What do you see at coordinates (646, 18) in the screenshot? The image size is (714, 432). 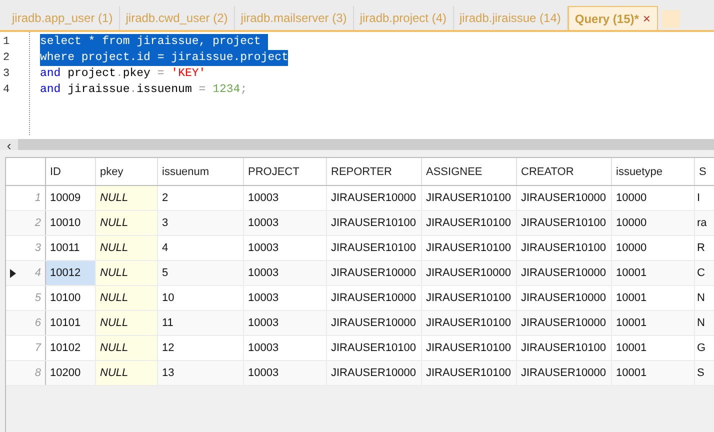 I see `close-icon: ×` at bounding box center [646, 18].